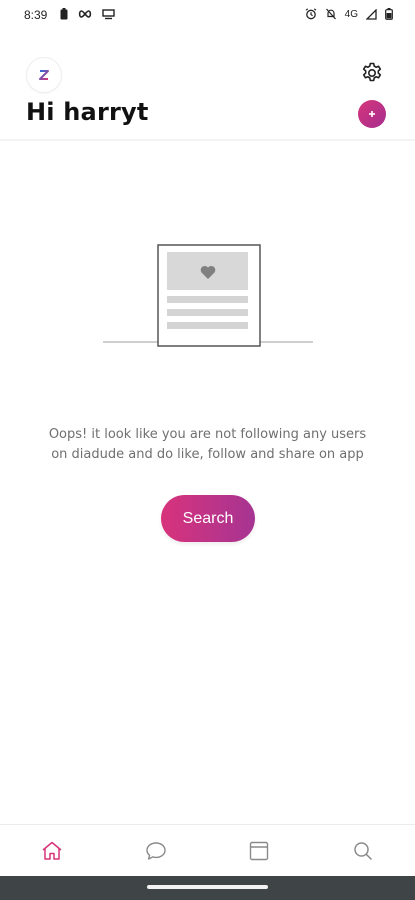 The width and height of the screenshot is (415, 900). I want to click on page-title: Hi harryt, so click(87, 112).